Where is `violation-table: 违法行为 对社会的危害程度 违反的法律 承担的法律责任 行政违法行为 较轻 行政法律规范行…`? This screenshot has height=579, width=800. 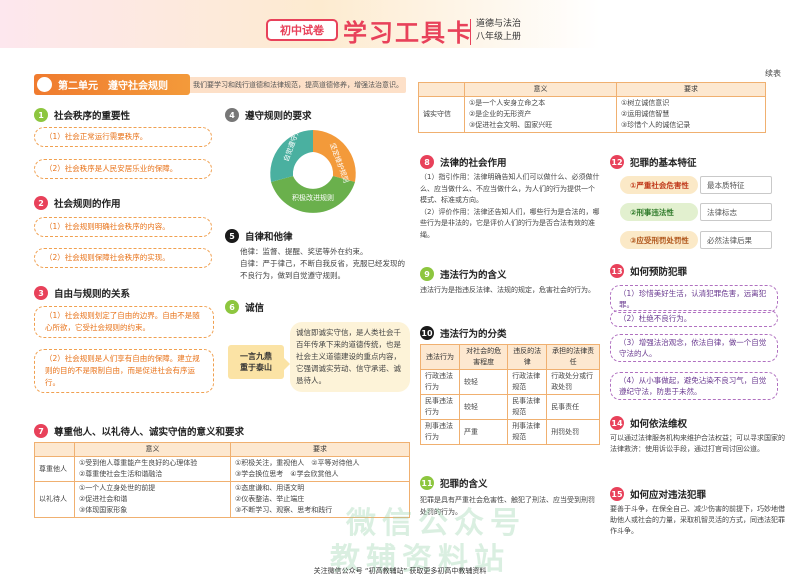 violation-table: 违法行为 对社会的危害程度 违反的法律 承担的法律责任 行政违法行为 较轻 行政法律规范行… is located at coordinates (510, 394).